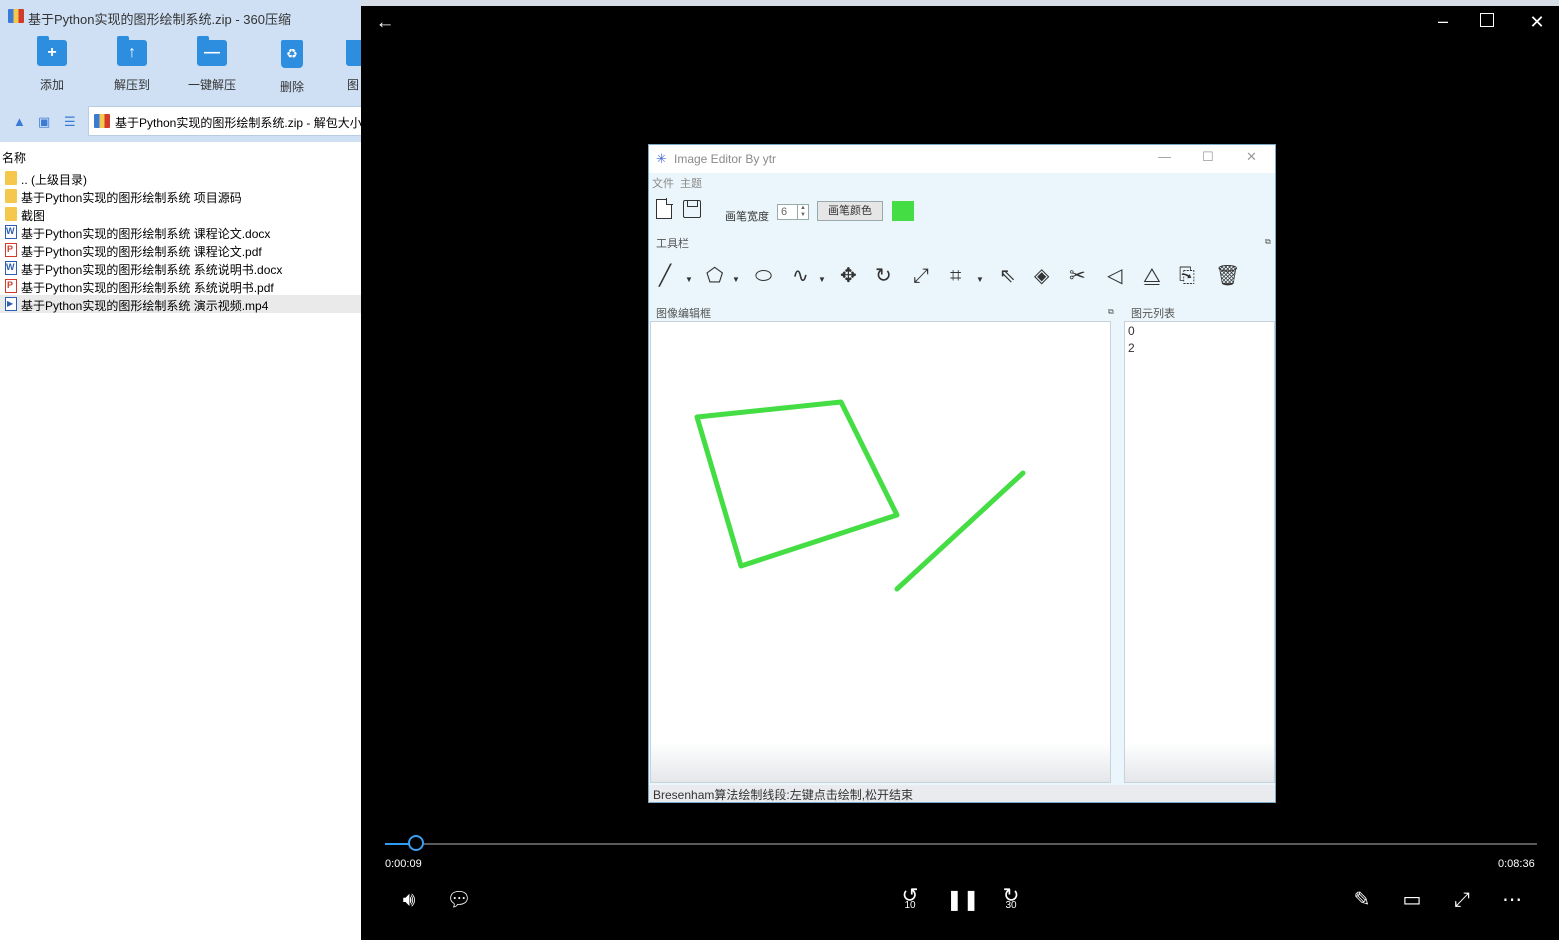  Describe the element at coordinates (1208, 157) in the screenshot. I see `editor-maximize-icon: ☐` at that location.